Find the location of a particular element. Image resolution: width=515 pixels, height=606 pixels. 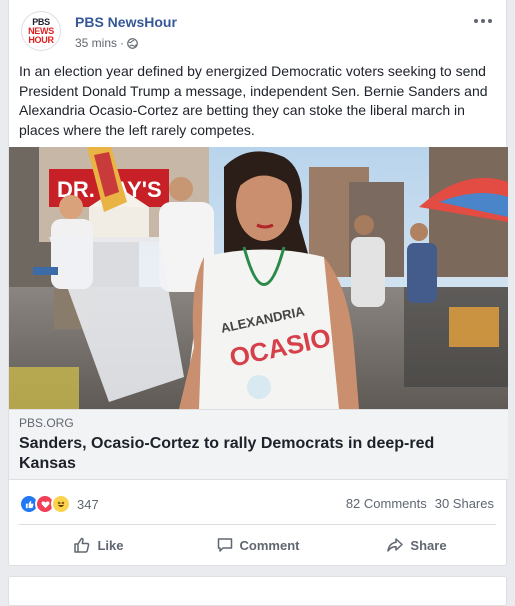

reactions-summary: 347 is located at coordinates (59, 504).